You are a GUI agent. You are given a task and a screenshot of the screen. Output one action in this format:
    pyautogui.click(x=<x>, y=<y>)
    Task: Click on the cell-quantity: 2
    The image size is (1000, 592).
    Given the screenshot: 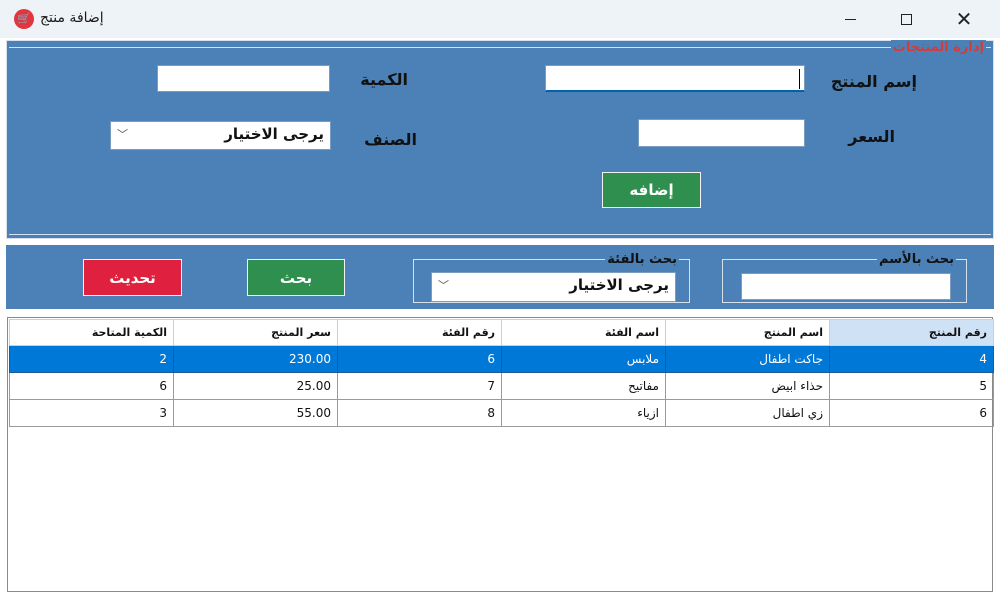 What is the action you would take?
    pyautogui.click(x=91, y=359)
    